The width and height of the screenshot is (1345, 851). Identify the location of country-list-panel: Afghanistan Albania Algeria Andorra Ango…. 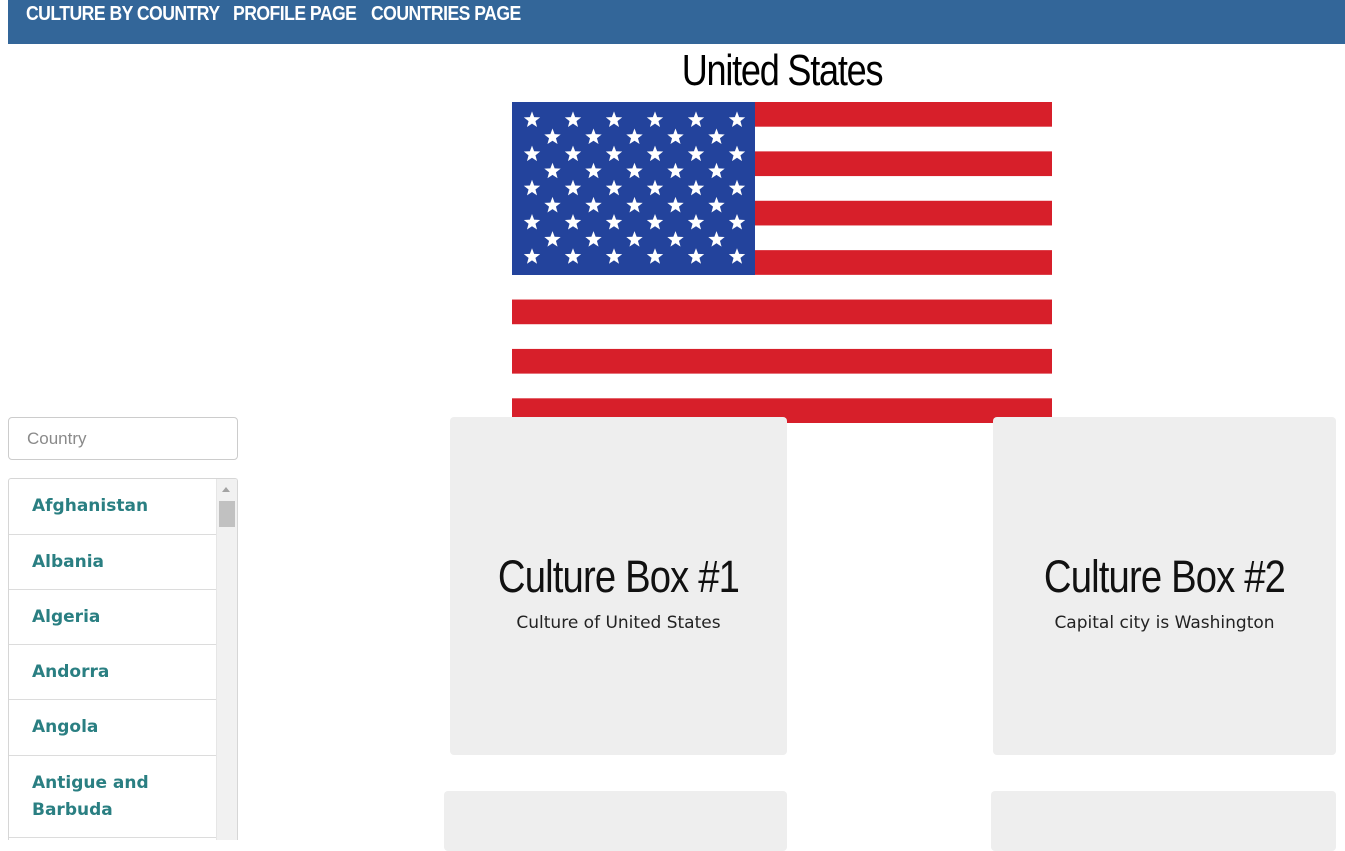
(123, 659).